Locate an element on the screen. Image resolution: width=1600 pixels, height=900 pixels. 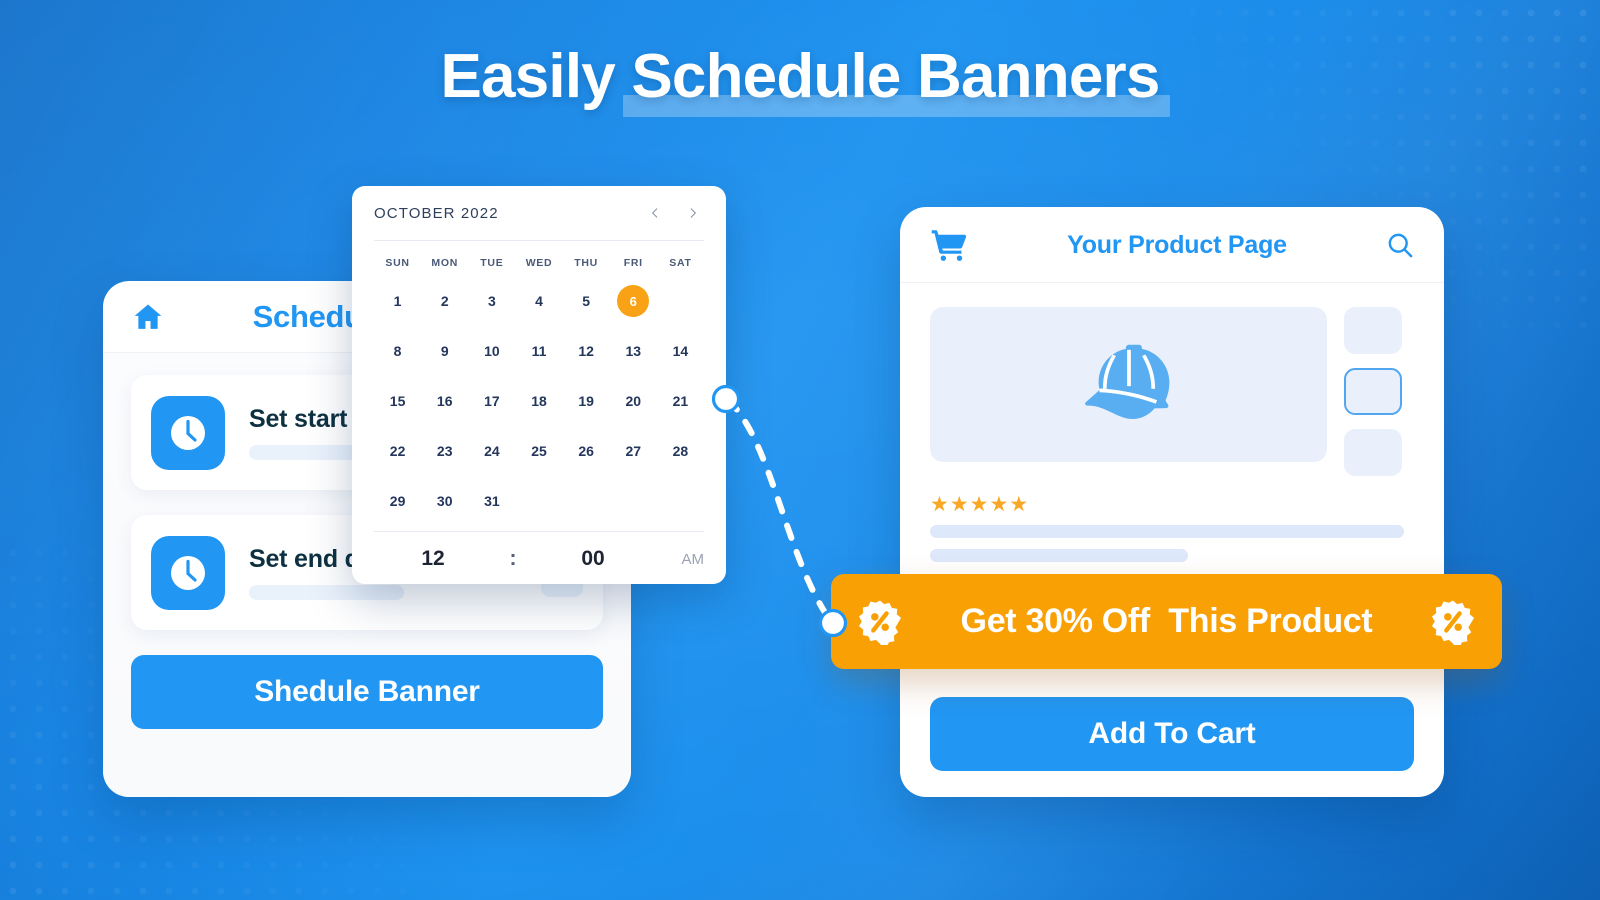
calendar-nav-group is located at coordinates (676, 213).